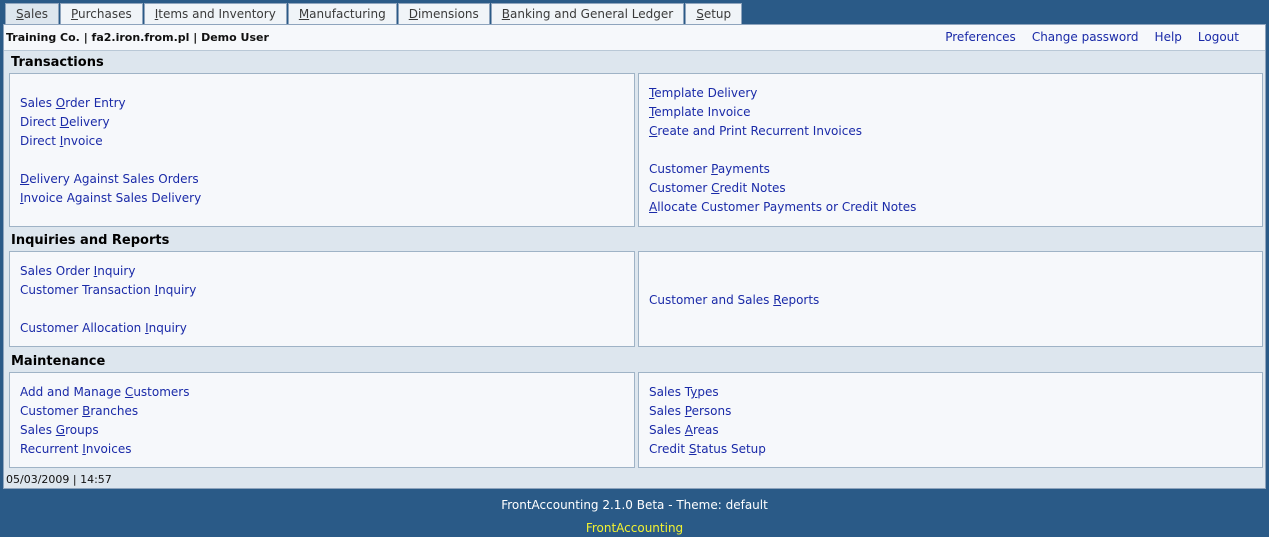  What do you see at coordinates (101, 13) in the screenshot?
I see `tab-purchases: Purchases` at bounding box center [101, 13].